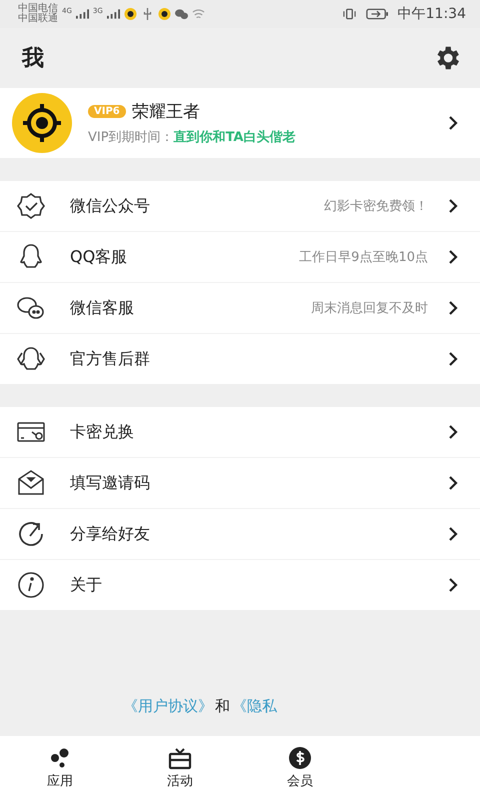 Image resolution: width=480 pixels, height=800 pixels. Describe the element at coordinates (377, 14) in the screenshot. I see `battery-icon` at that location.